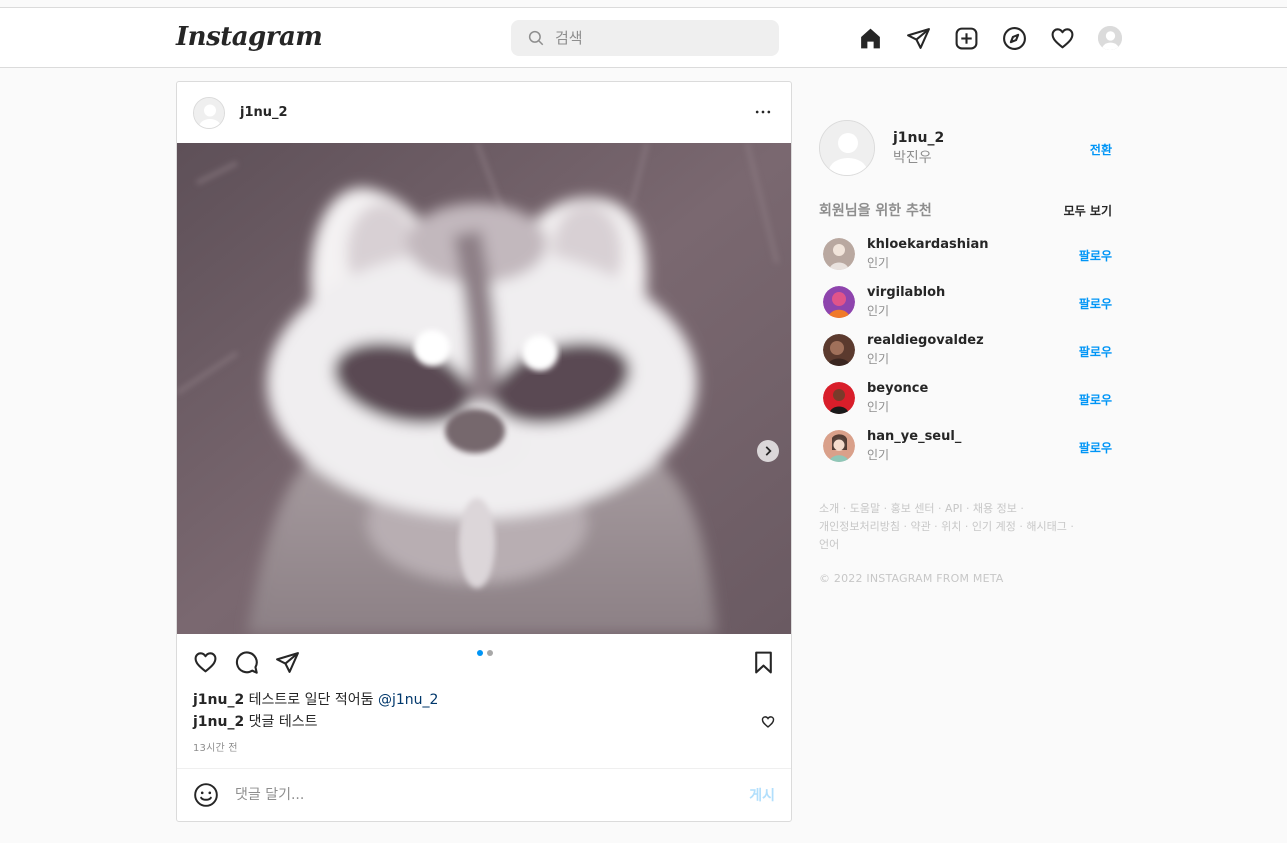 The image size is (1287, 843). I want to click on comment-item: j1nu_2 댓글 테스트, so click(255, 721).